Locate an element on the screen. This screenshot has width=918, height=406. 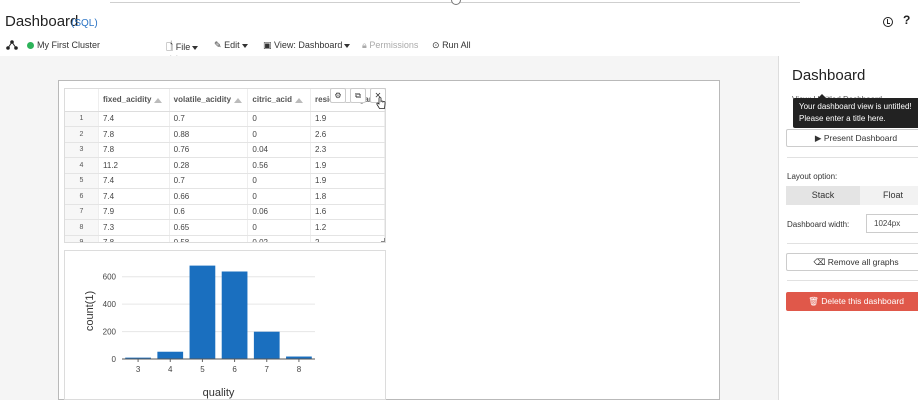
layout-float-toggle: Float is located at coordinates (889, 195).